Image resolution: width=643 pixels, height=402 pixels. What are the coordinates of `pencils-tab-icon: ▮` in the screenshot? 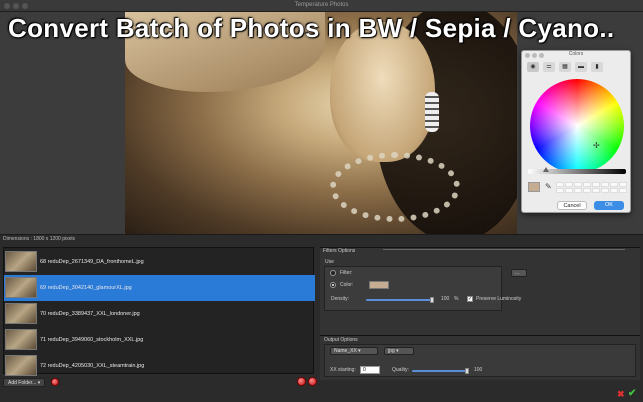 It's located at (597, 67).